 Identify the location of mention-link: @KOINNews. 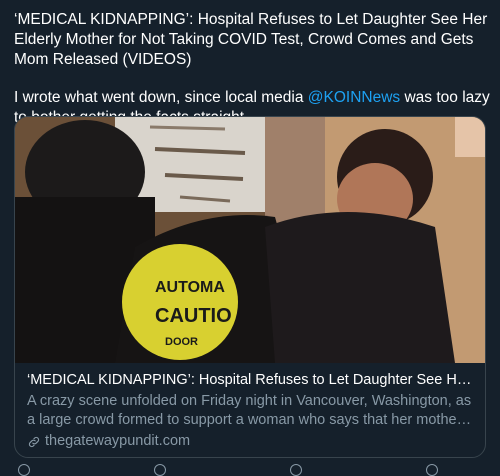
(354, 97).